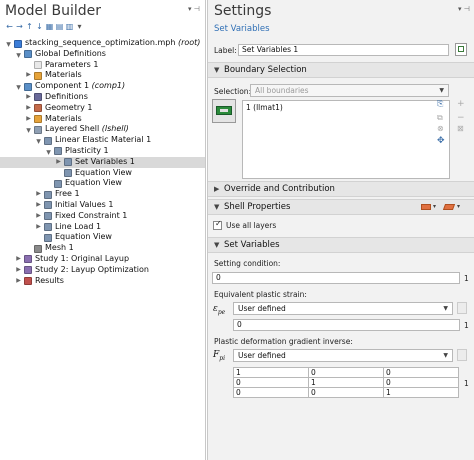 The width and height of the screenshot is (474, 460). What do you see at coordinates (49, 26) in the screenshot?
I see `show-icon: ▦` at bounding box center [49, 26].